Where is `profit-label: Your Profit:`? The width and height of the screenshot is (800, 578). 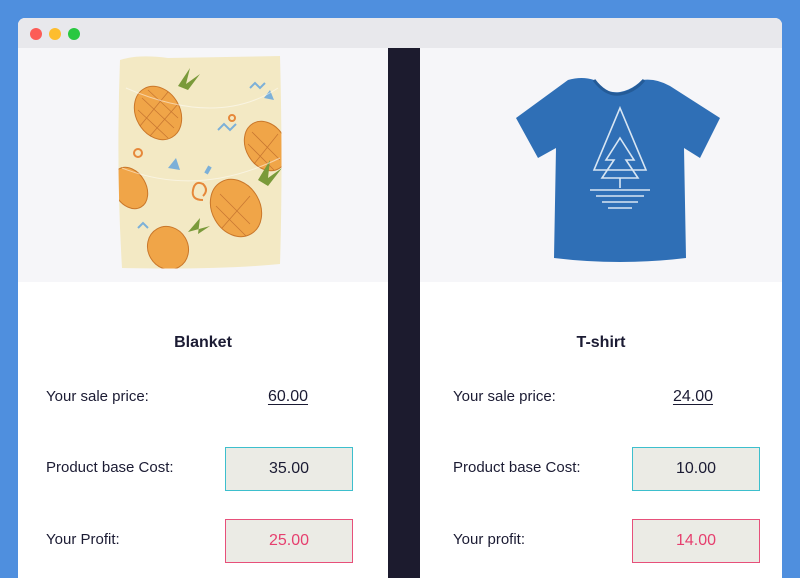 profit-label: Your Profit: is located at coordinates (83, 539).